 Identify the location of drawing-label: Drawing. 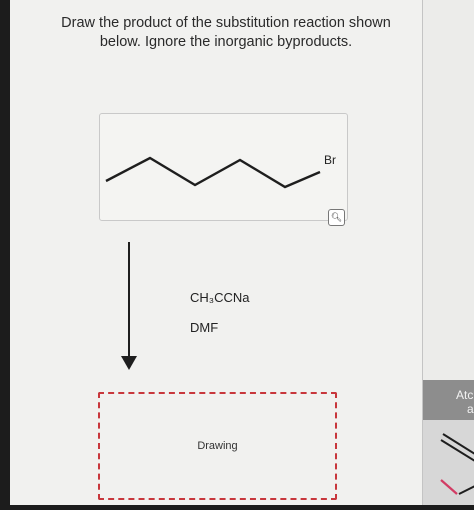
(217, 446).